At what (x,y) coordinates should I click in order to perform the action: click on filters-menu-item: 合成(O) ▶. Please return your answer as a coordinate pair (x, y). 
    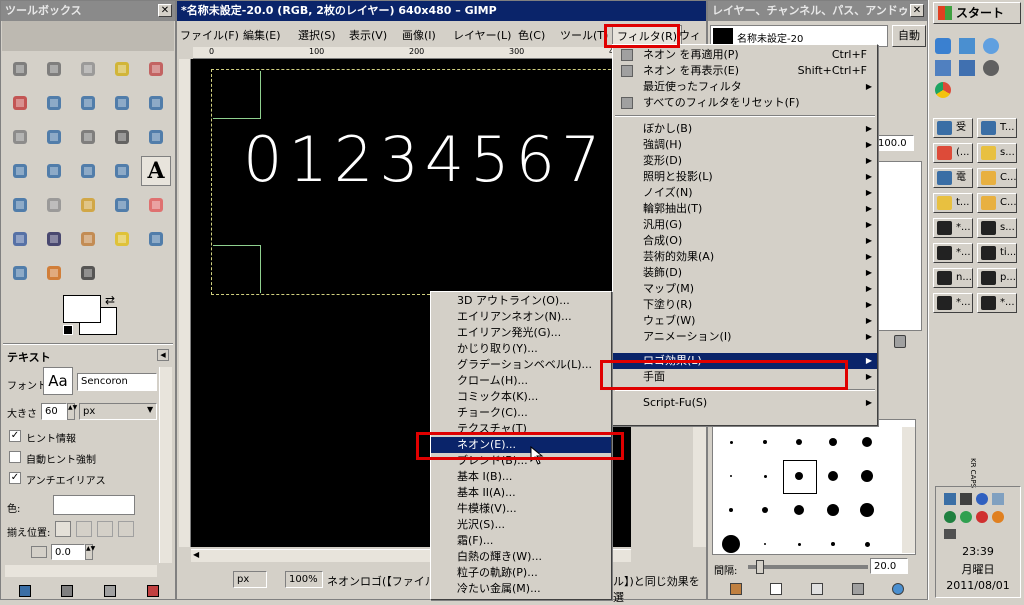
    Looking at the image, I should click on (745, 241).